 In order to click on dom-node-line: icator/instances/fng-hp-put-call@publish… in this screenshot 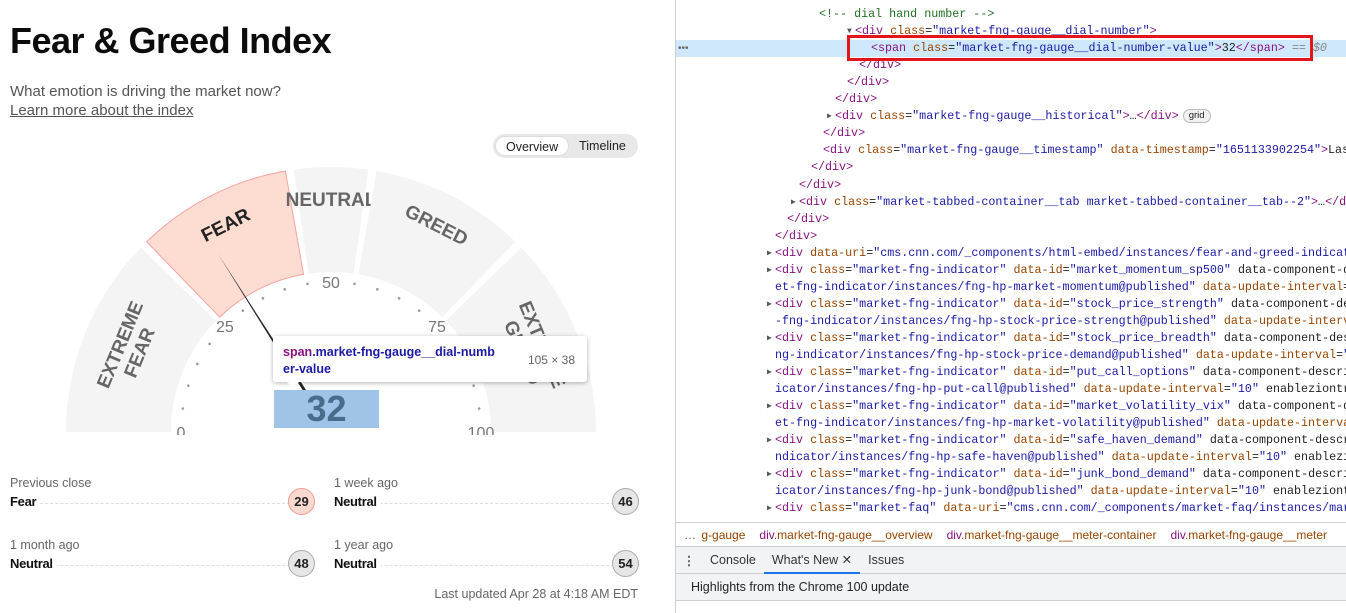, I will do `click(1011, 389)`.